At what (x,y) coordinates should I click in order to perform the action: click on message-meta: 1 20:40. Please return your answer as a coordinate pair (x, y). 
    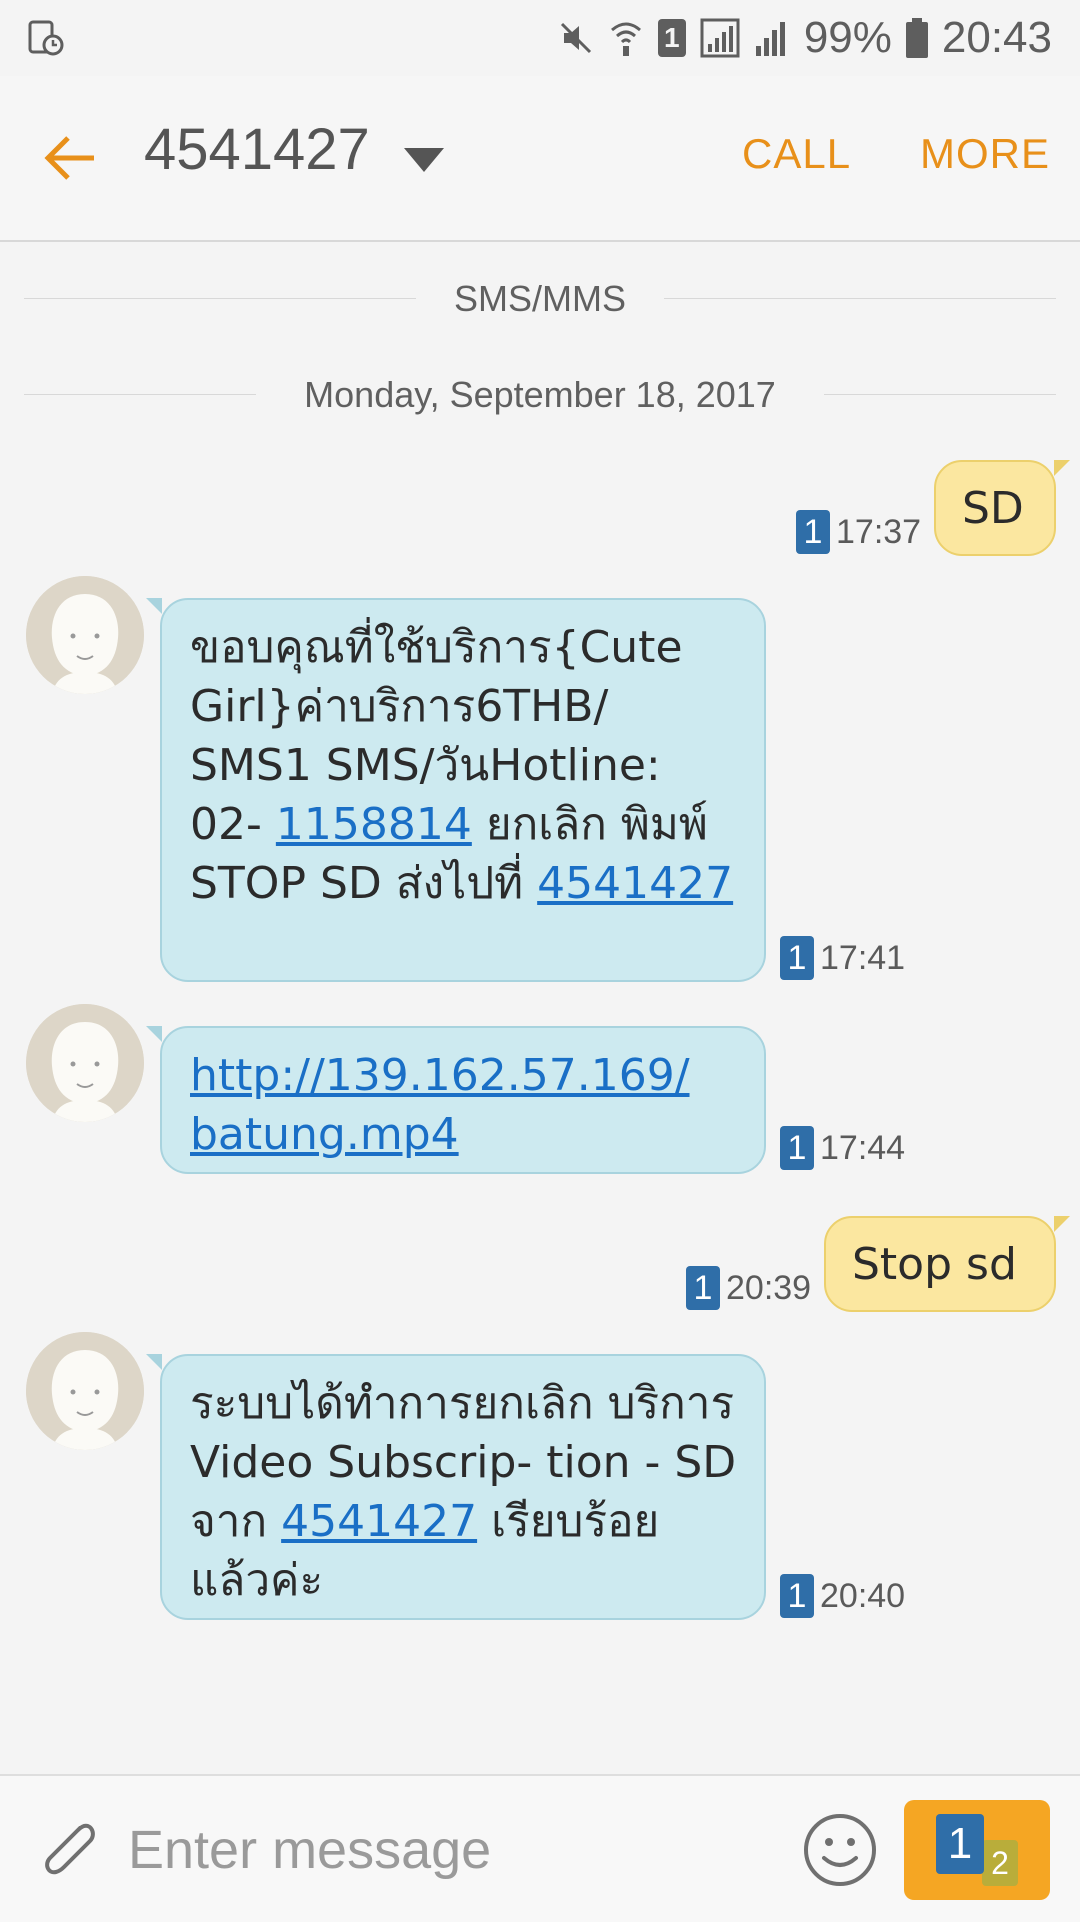
    Looking at the image, I should click on (842, 1596).